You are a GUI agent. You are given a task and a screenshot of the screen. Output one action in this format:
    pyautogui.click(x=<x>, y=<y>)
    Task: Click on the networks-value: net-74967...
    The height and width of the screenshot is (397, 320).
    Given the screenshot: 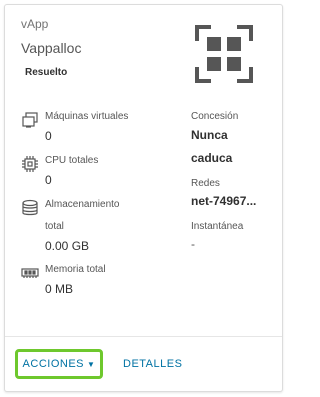 What is the action you would take?
    pyautogui.click(x=224, y=201)
    